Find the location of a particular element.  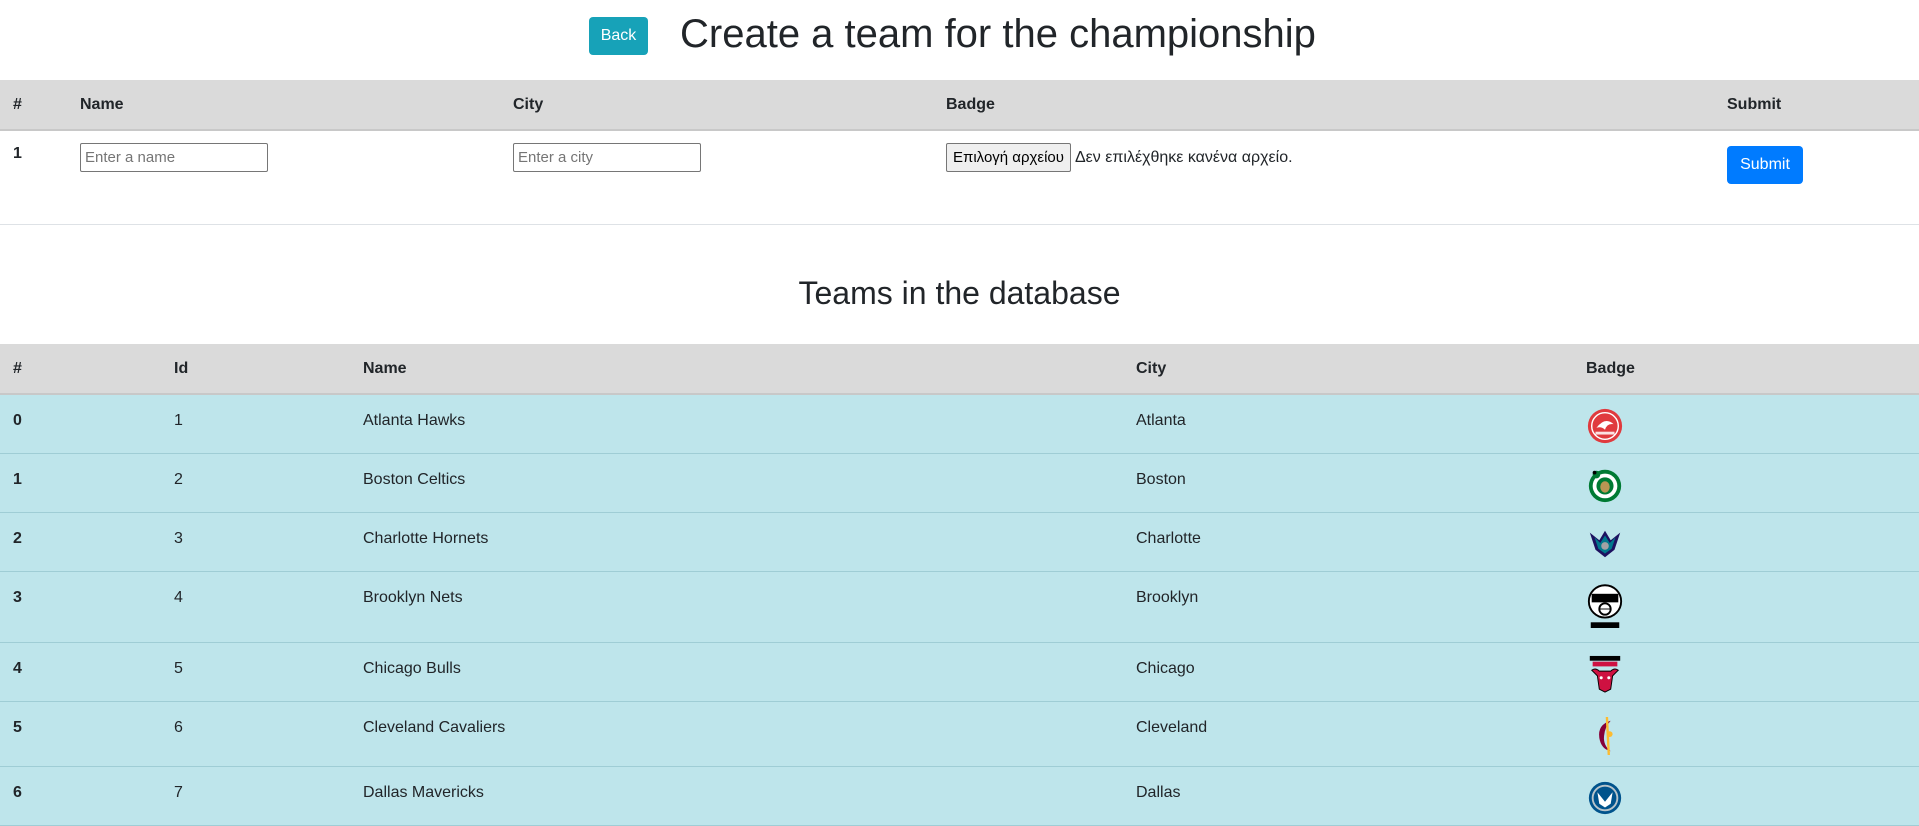

submit-cell: Submit is located at coordinates (1816, 177).